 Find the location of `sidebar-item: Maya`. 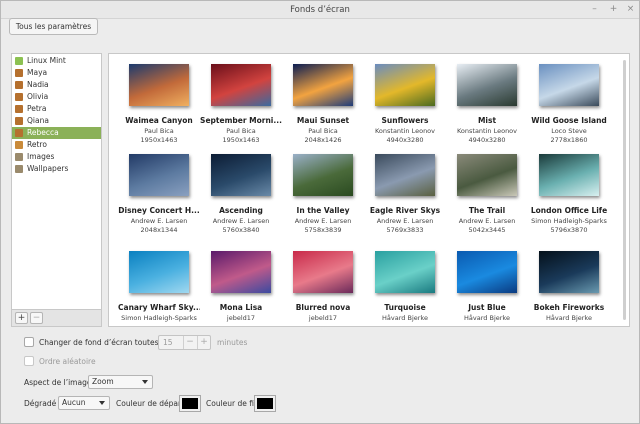

sidebar-item: Maya is located at coordinates (56, 73).